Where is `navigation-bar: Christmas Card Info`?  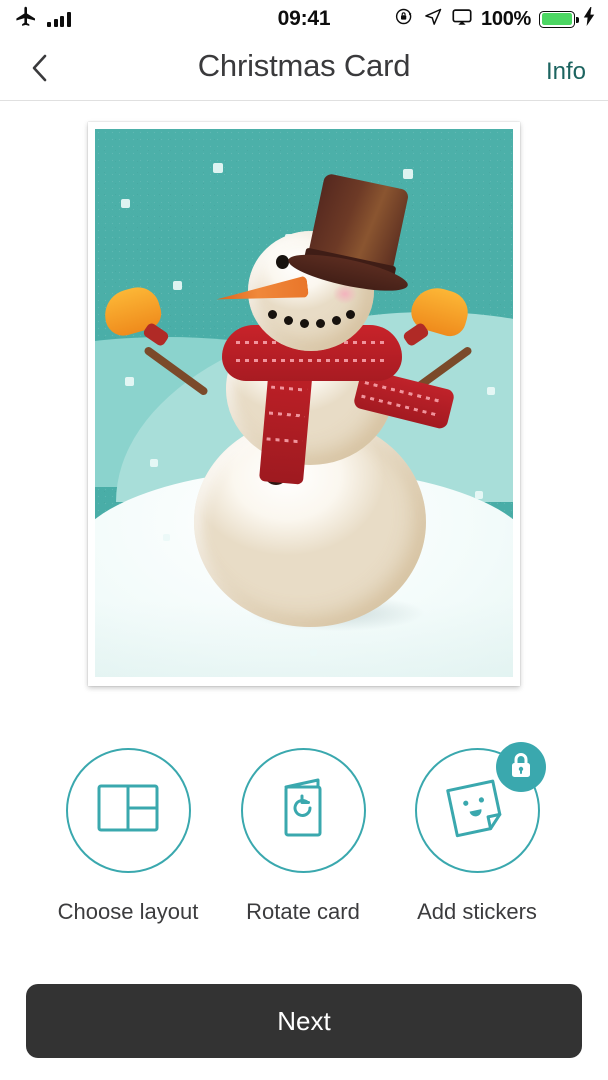 navigation-bar: Christmas Card Info is located at coordinates (304, 69).